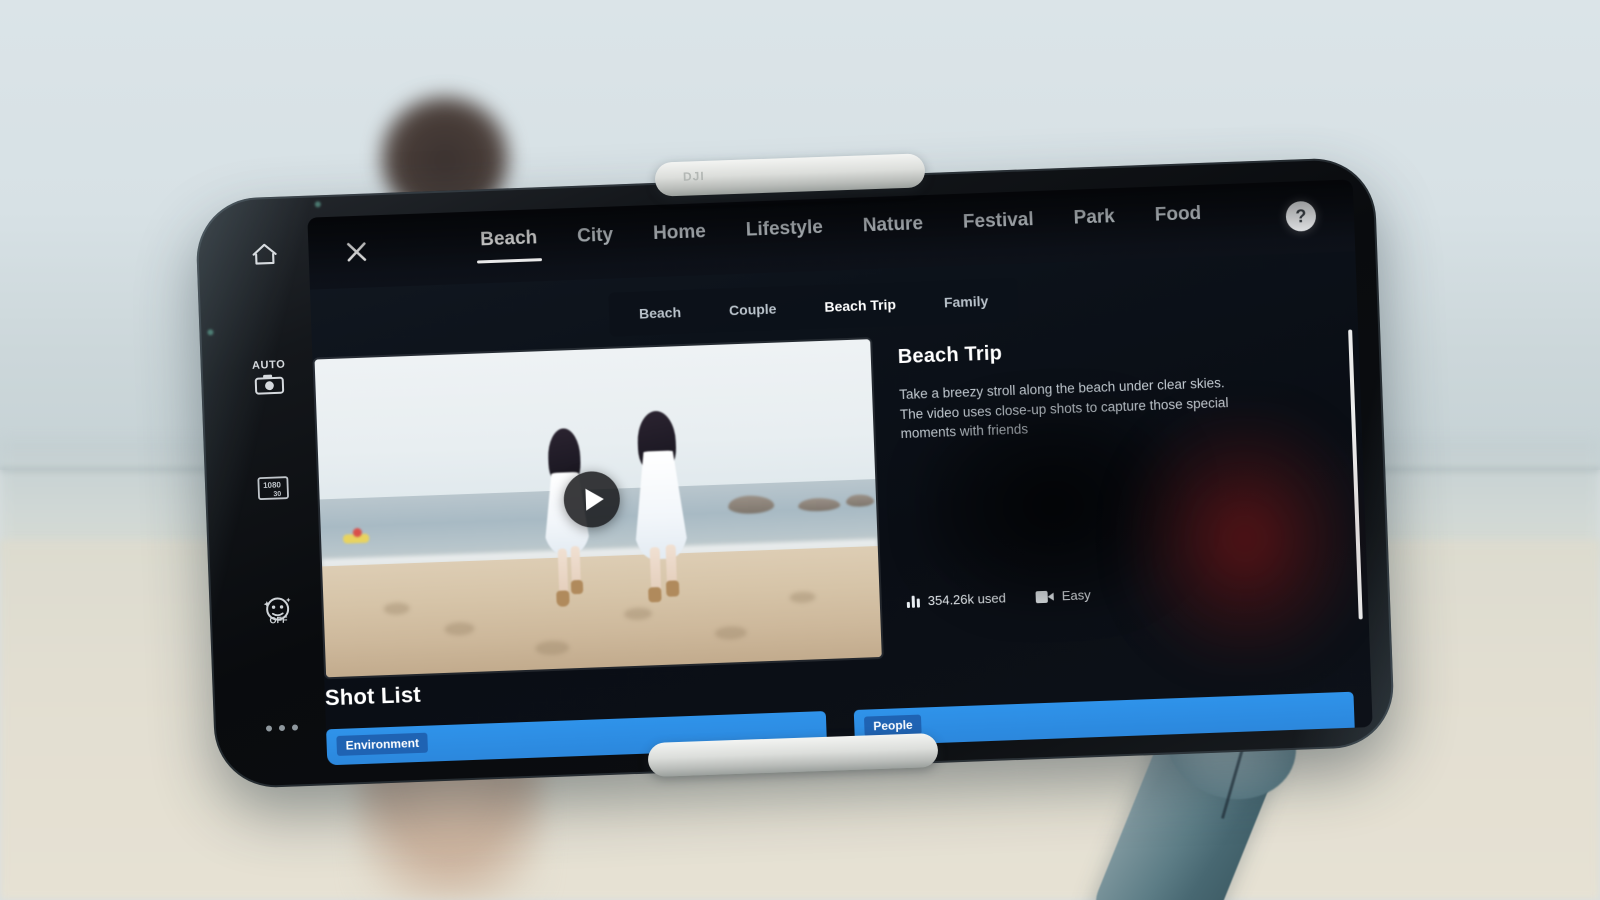  What do you see at coordinates (382, 744) in the screenshot?
I see `shot-badge-label: Environment` at bounding box center [382, 744].